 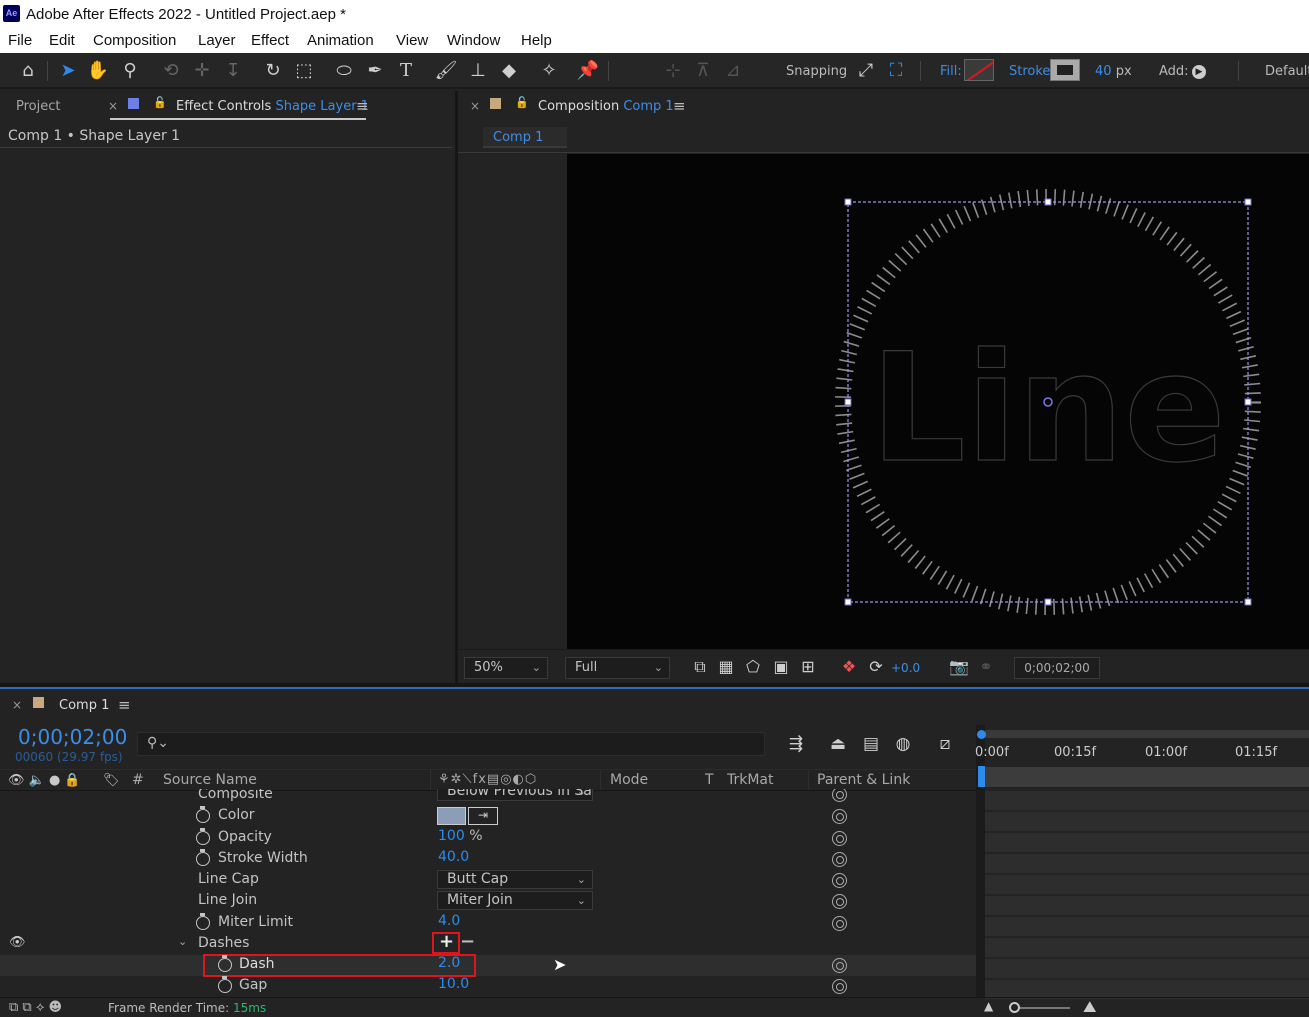 I want to click on miter-limit-value: 4.0, so click(x=449, y=921).